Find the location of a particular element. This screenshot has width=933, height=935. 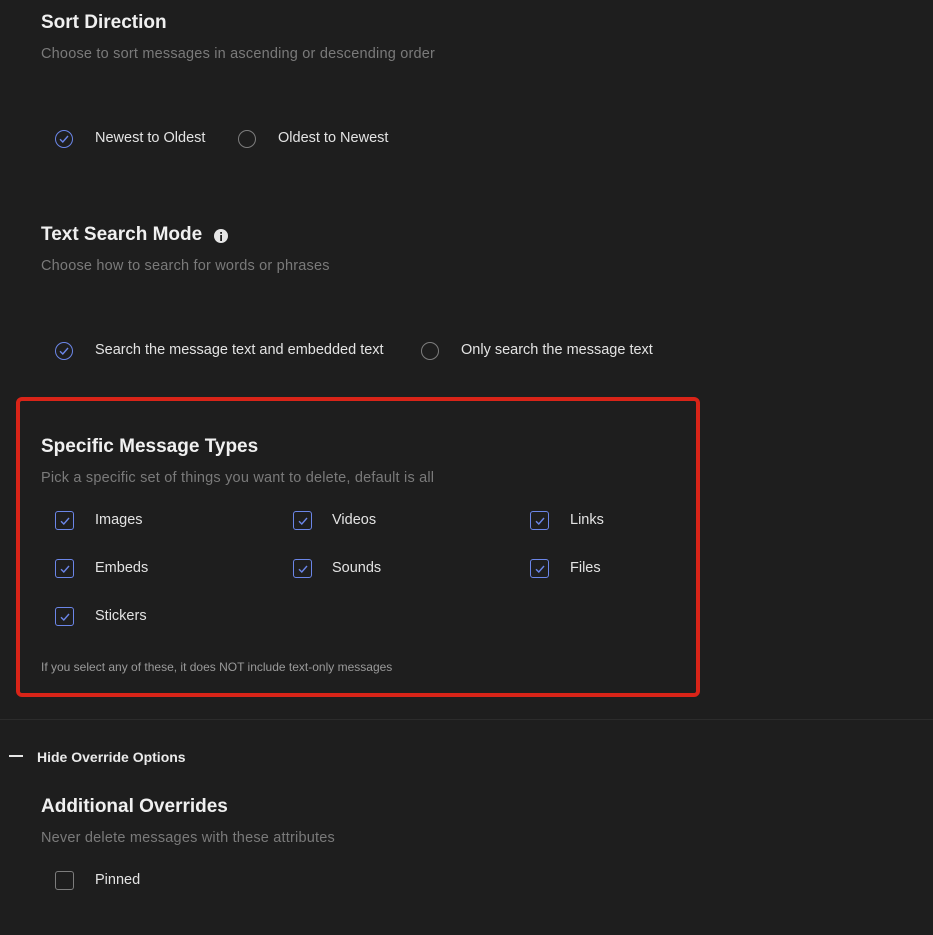

checkbox-sounds is located at coordinates (302, 568).